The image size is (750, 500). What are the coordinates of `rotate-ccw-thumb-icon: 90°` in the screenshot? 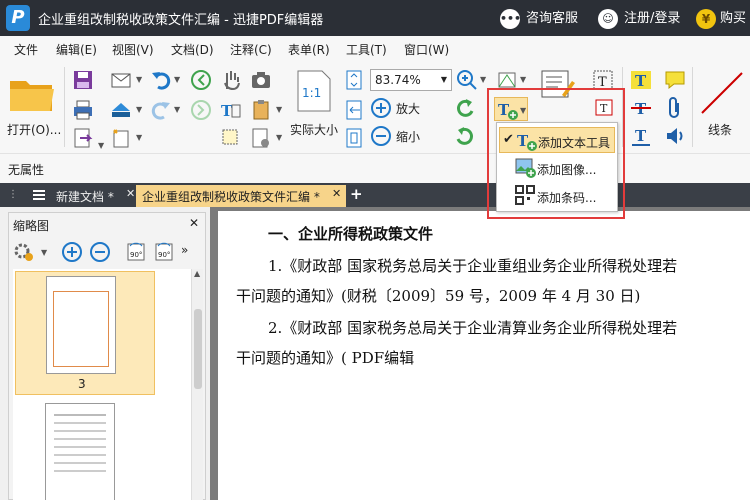 It's located at (136, 252).